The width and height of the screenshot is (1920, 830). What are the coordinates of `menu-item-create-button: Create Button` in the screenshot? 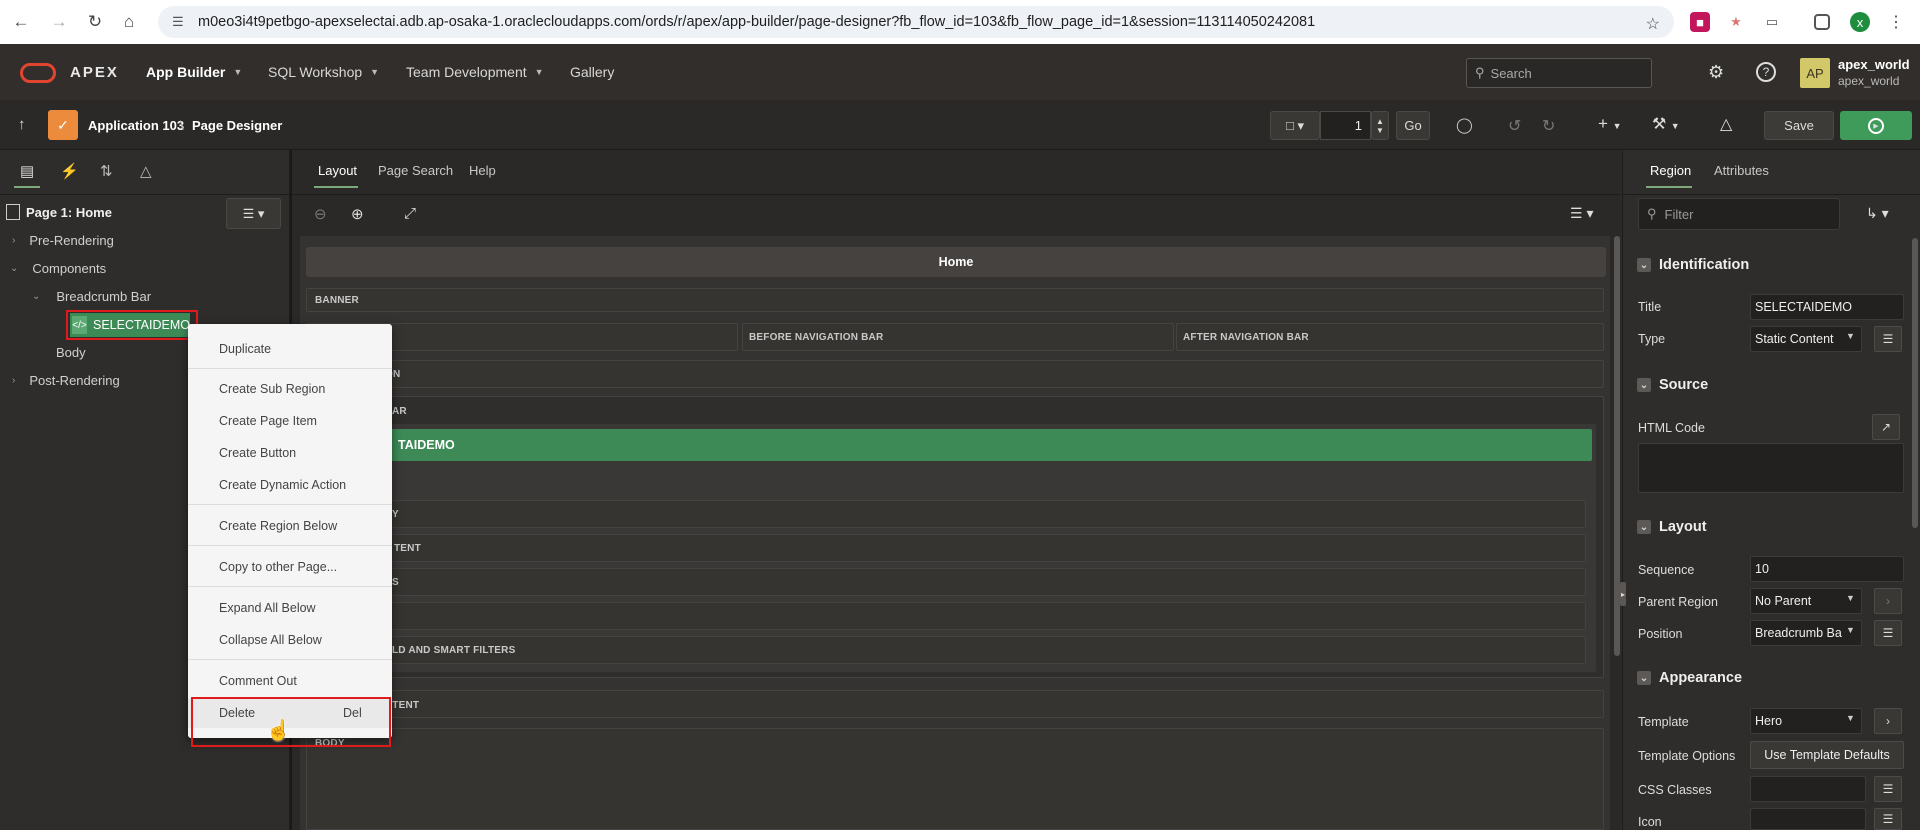 It's located at (290, 453).